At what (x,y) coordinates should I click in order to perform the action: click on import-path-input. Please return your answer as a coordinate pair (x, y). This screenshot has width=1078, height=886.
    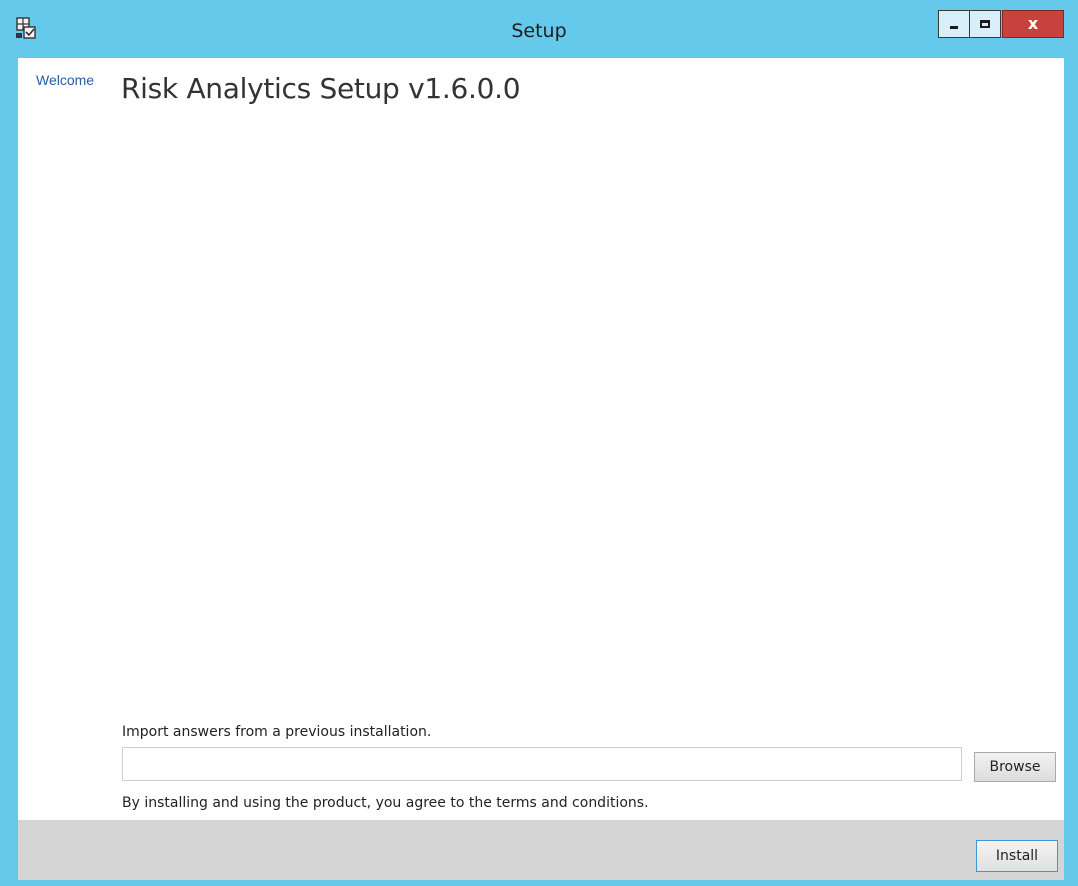
    Looking at the image, I should click on (542, 764).